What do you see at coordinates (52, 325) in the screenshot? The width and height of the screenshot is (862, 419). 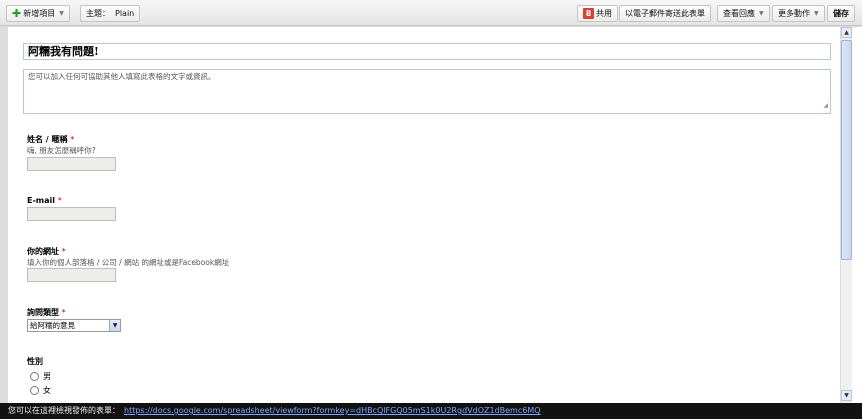 I see `select-value: 給阿糯的意見` at bounding box center [52, 325].